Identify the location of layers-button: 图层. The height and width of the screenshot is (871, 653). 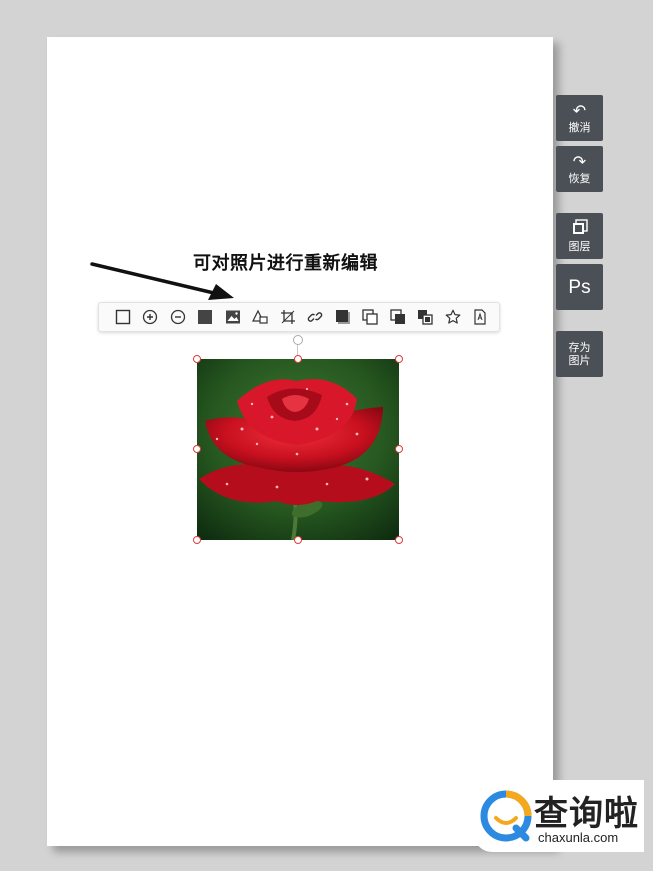
(579, 236).